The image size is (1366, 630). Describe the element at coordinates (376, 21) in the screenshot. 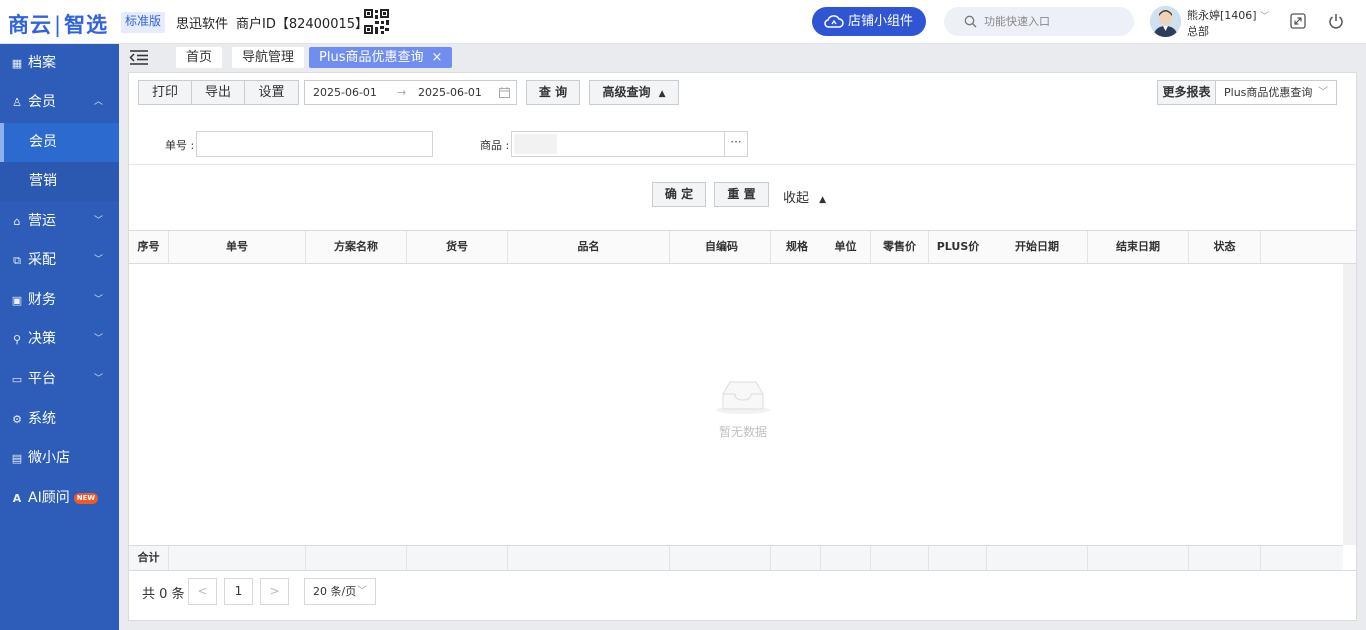

I see `qr-code-icon` at that location.